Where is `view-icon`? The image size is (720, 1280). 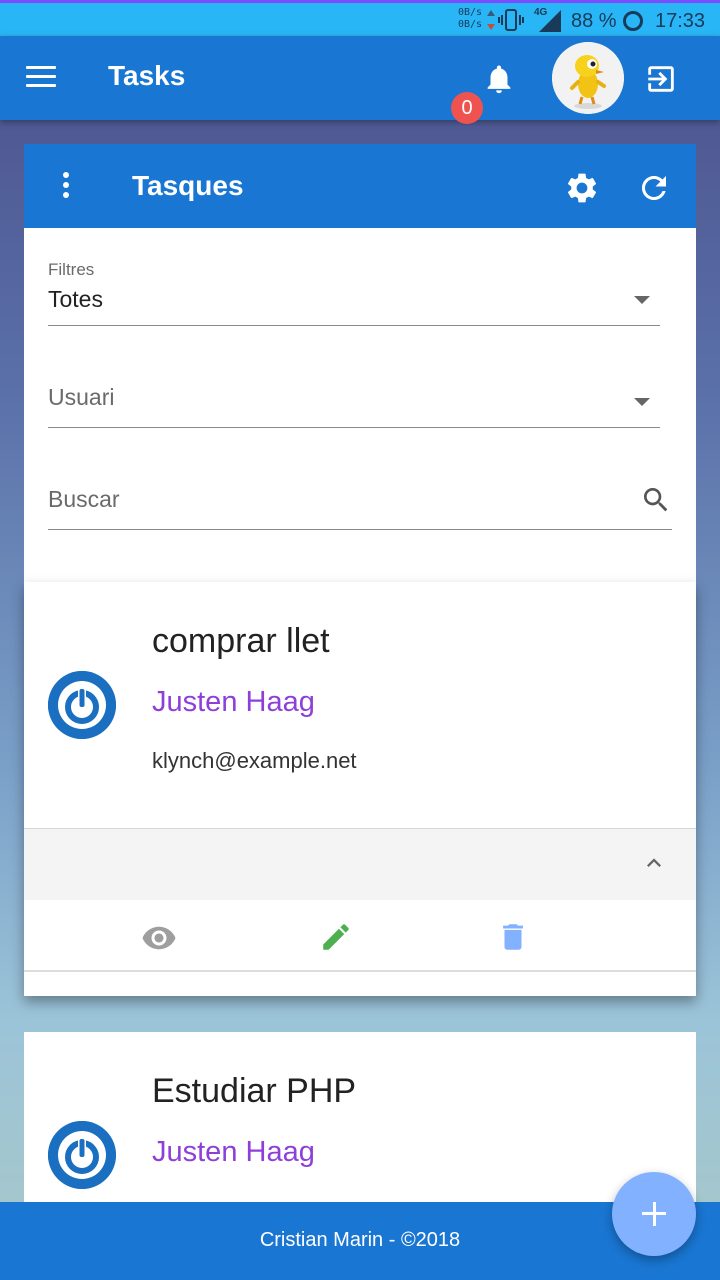
view-icon is located at coordinates (158, 937).